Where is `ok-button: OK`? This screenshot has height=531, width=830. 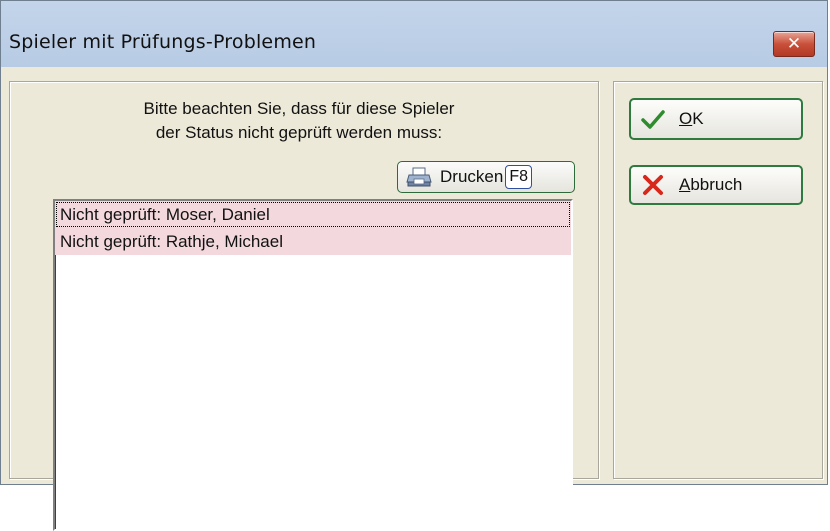 ok-button: OK is located at coordinates (716, 119).